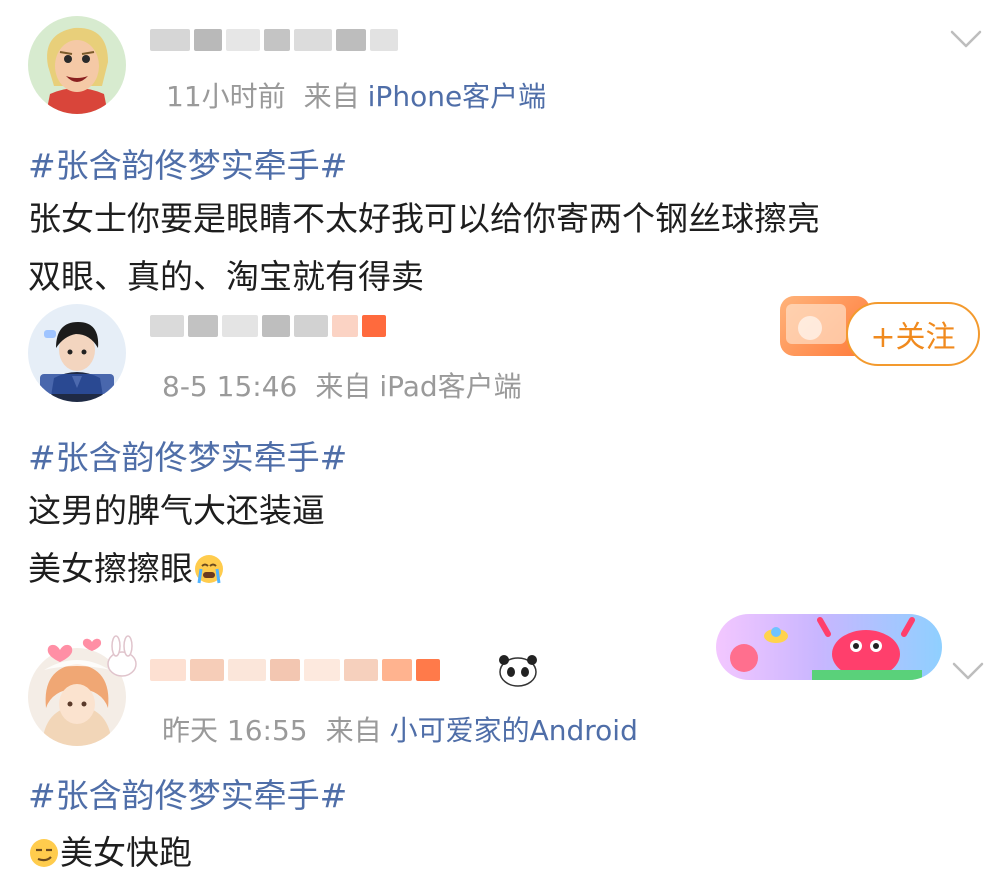  I want to click on body-line-text: 美女快跑, so click(126, 852).